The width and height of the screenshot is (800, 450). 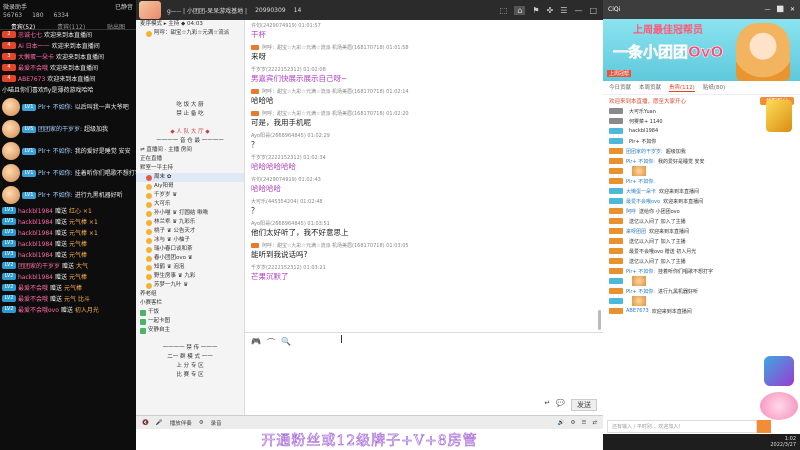 I want to click on right-username: 阿呼, so click(x=631, y=211).